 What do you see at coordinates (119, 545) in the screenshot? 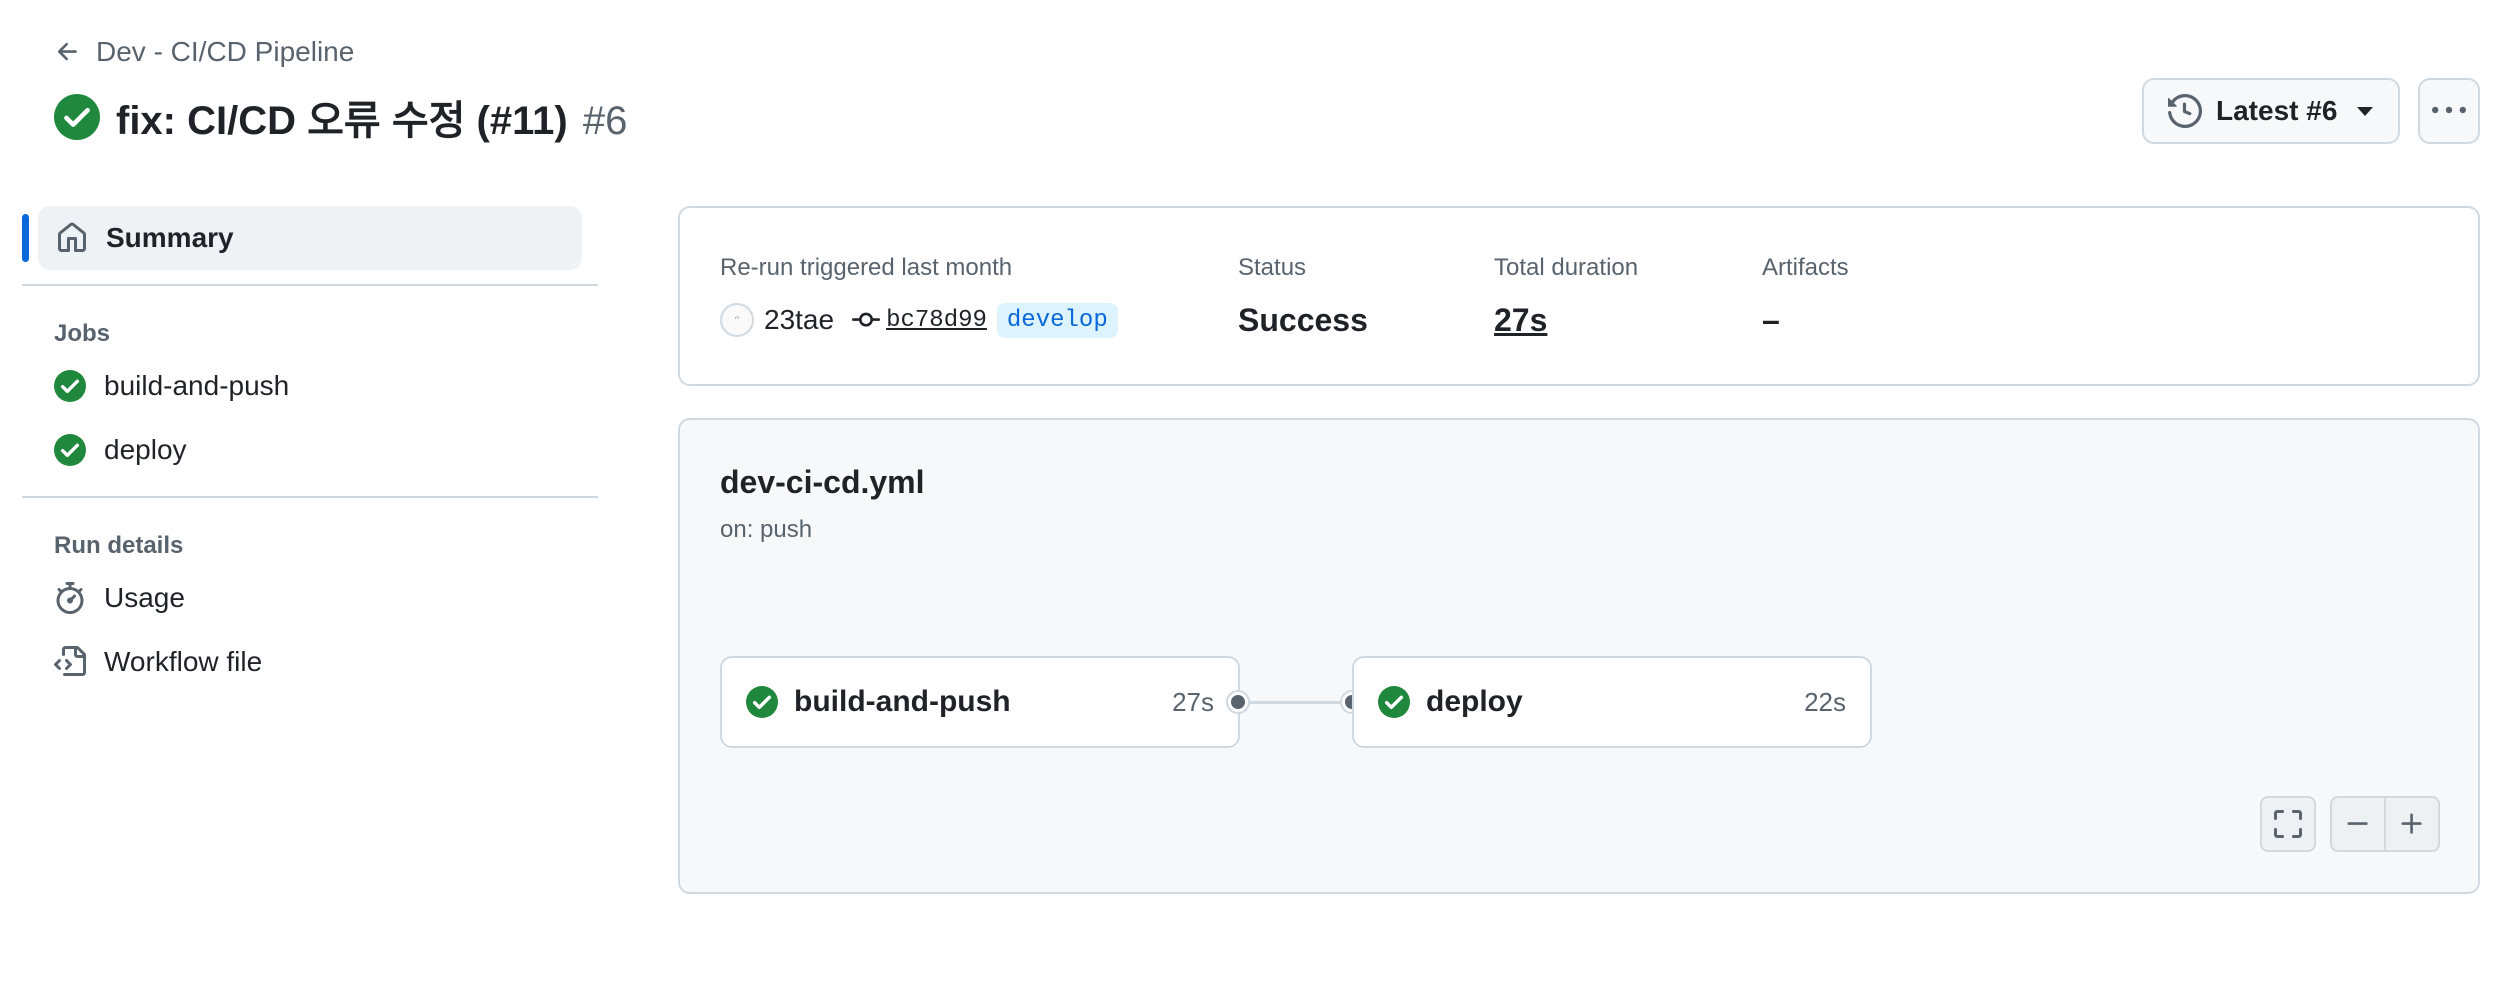
I see `run-details-heading: Run details` at bounding box center [119, 545].